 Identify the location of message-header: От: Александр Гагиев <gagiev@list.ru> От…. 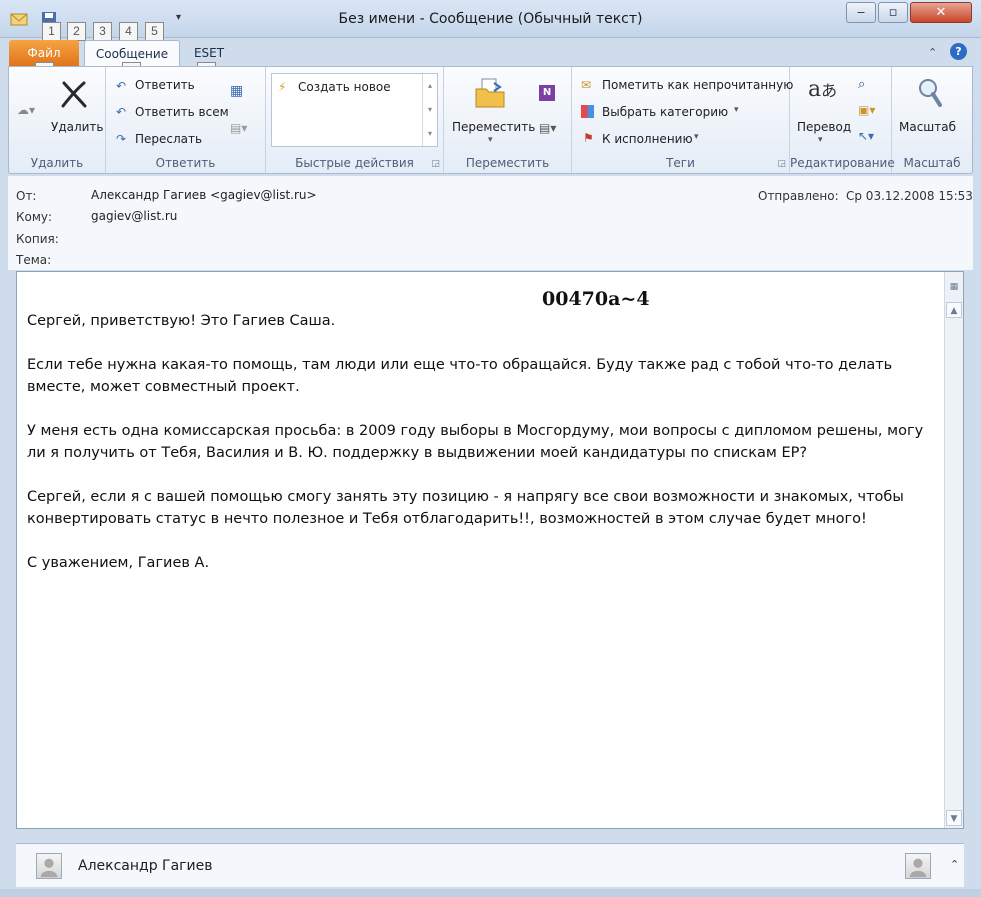
(490, 223).